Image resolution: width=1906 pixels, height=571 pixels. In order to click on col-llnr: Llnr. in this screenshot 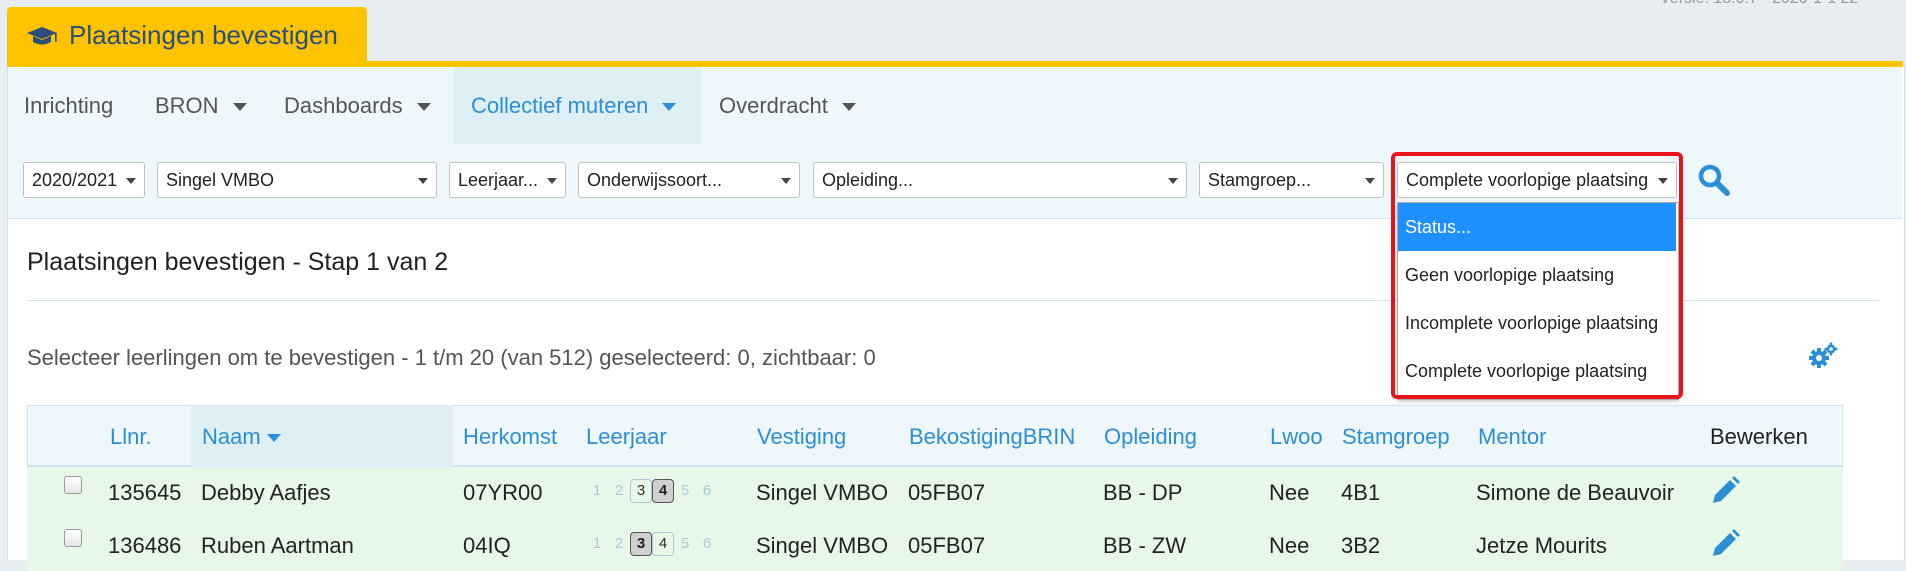, I will do `click(131, 437)`.